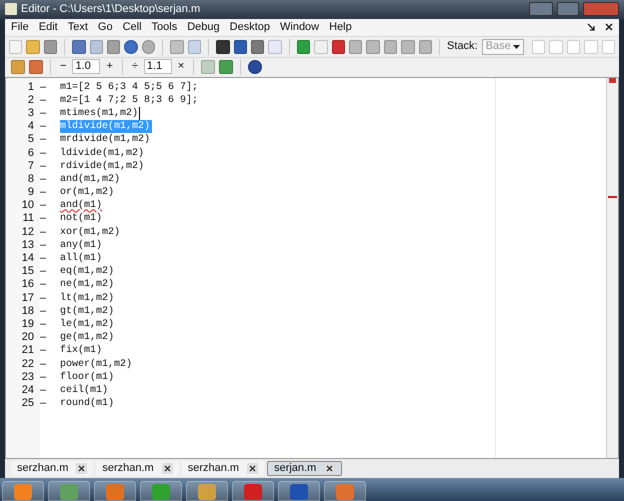 Image resolution: width=624 pixels, height=501 pixels. I want to click on line-number: 24, so click(27, 391).